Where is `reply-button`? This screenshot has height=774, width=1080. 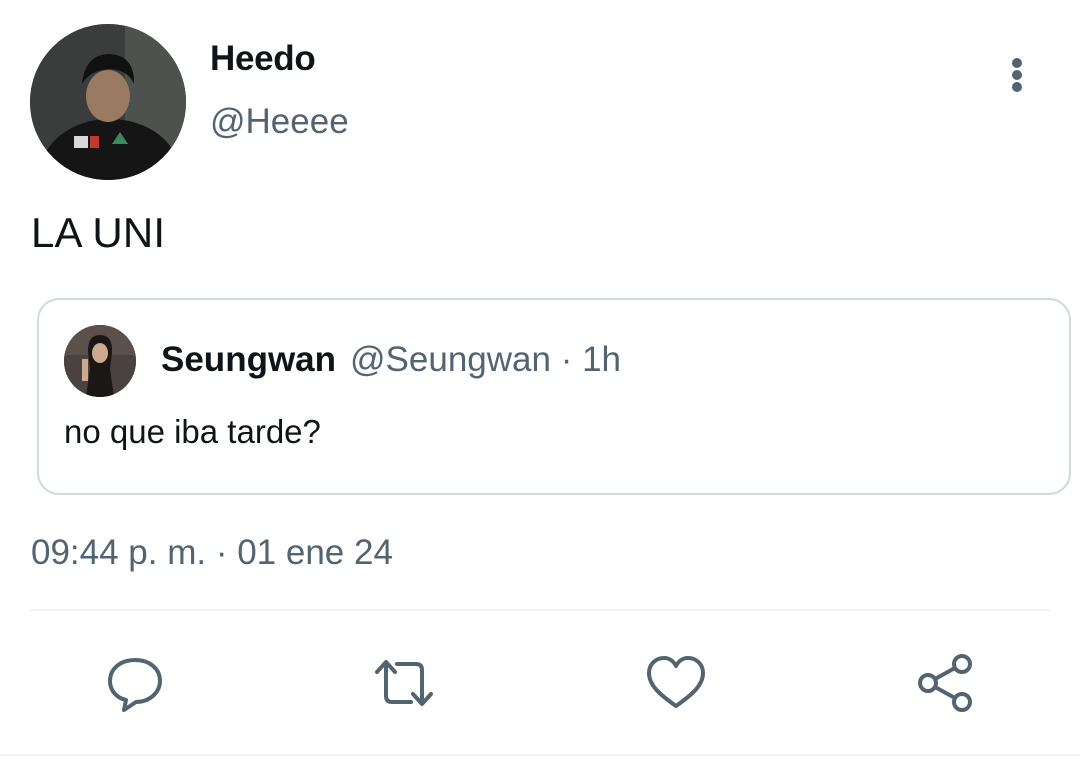 reply-button is located at coordinates (135, 683).